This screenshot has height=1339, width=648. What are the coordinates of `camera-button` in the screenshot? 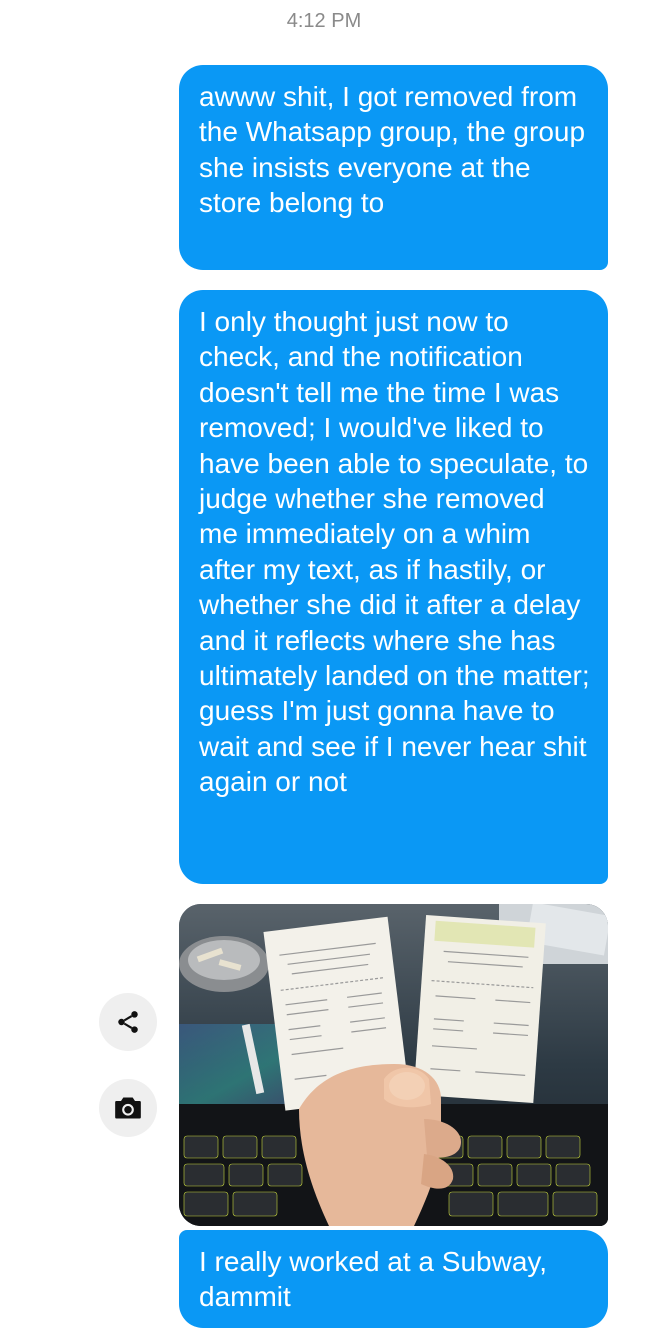 It's located at (128, 1108).